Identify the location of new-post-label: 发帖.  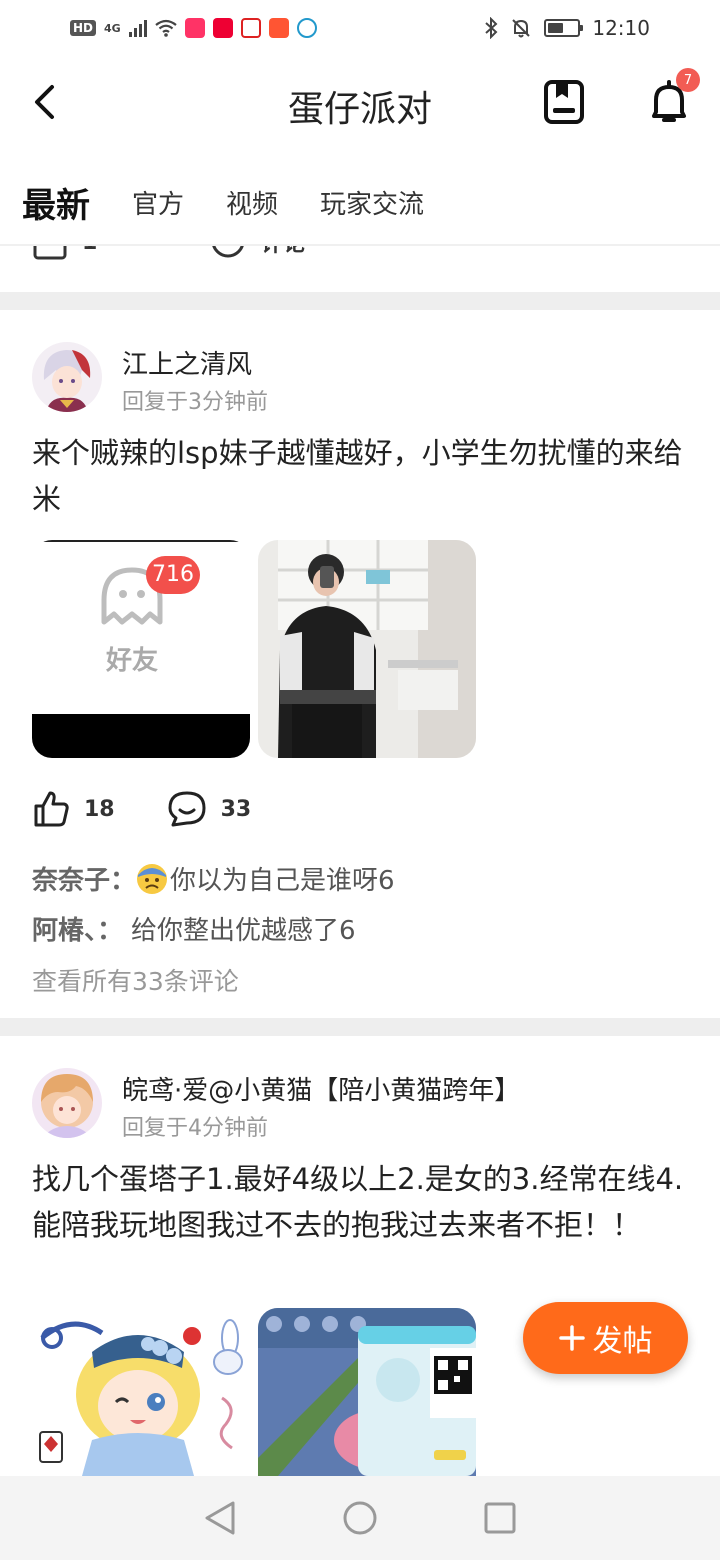
(622, 1341).